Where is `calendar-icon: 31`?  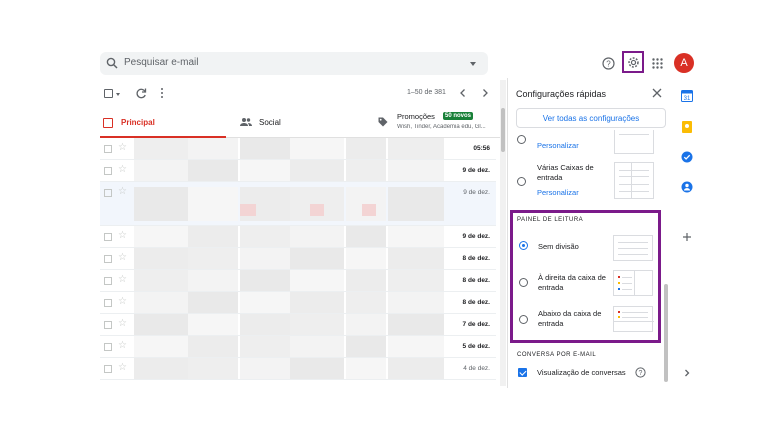
calendar-icon: 31 is located at coordinates (687, 96).